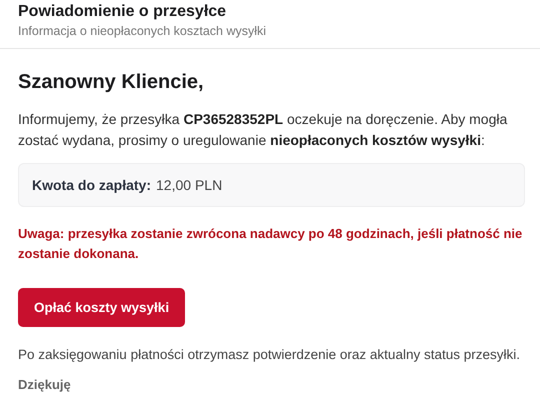 This screenshot has height=407, width=540. I want to click on amount-value: 12,00 PLN, so click(189, 185).